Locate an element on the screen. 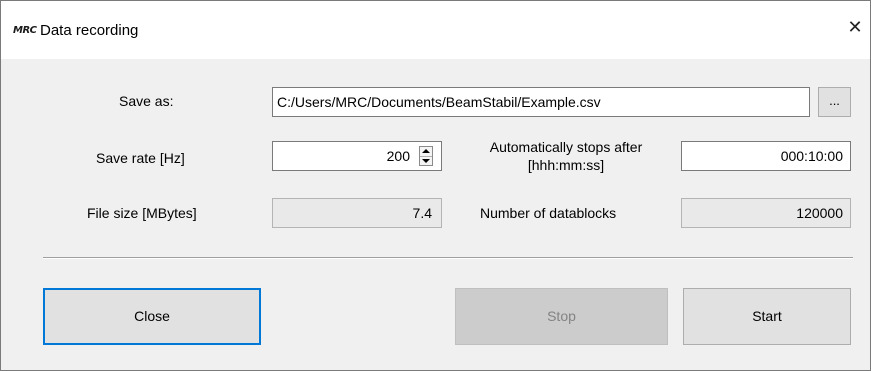 This screenshot has width=871, height=371. save-rate-spinbox: 200 is located at coordinates (357, 156).